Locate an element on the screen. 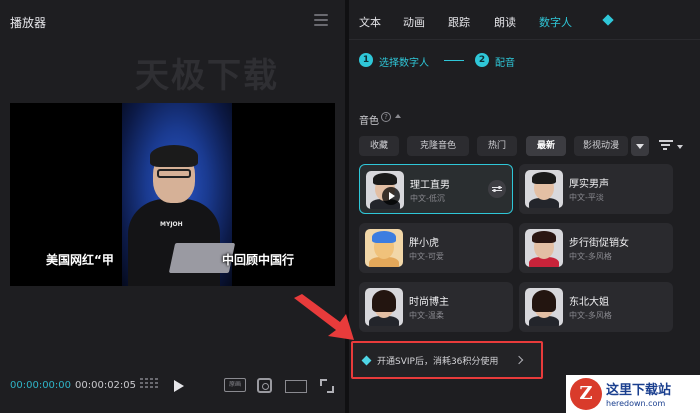  help-icon: ? is located at coordinates (386, 117).